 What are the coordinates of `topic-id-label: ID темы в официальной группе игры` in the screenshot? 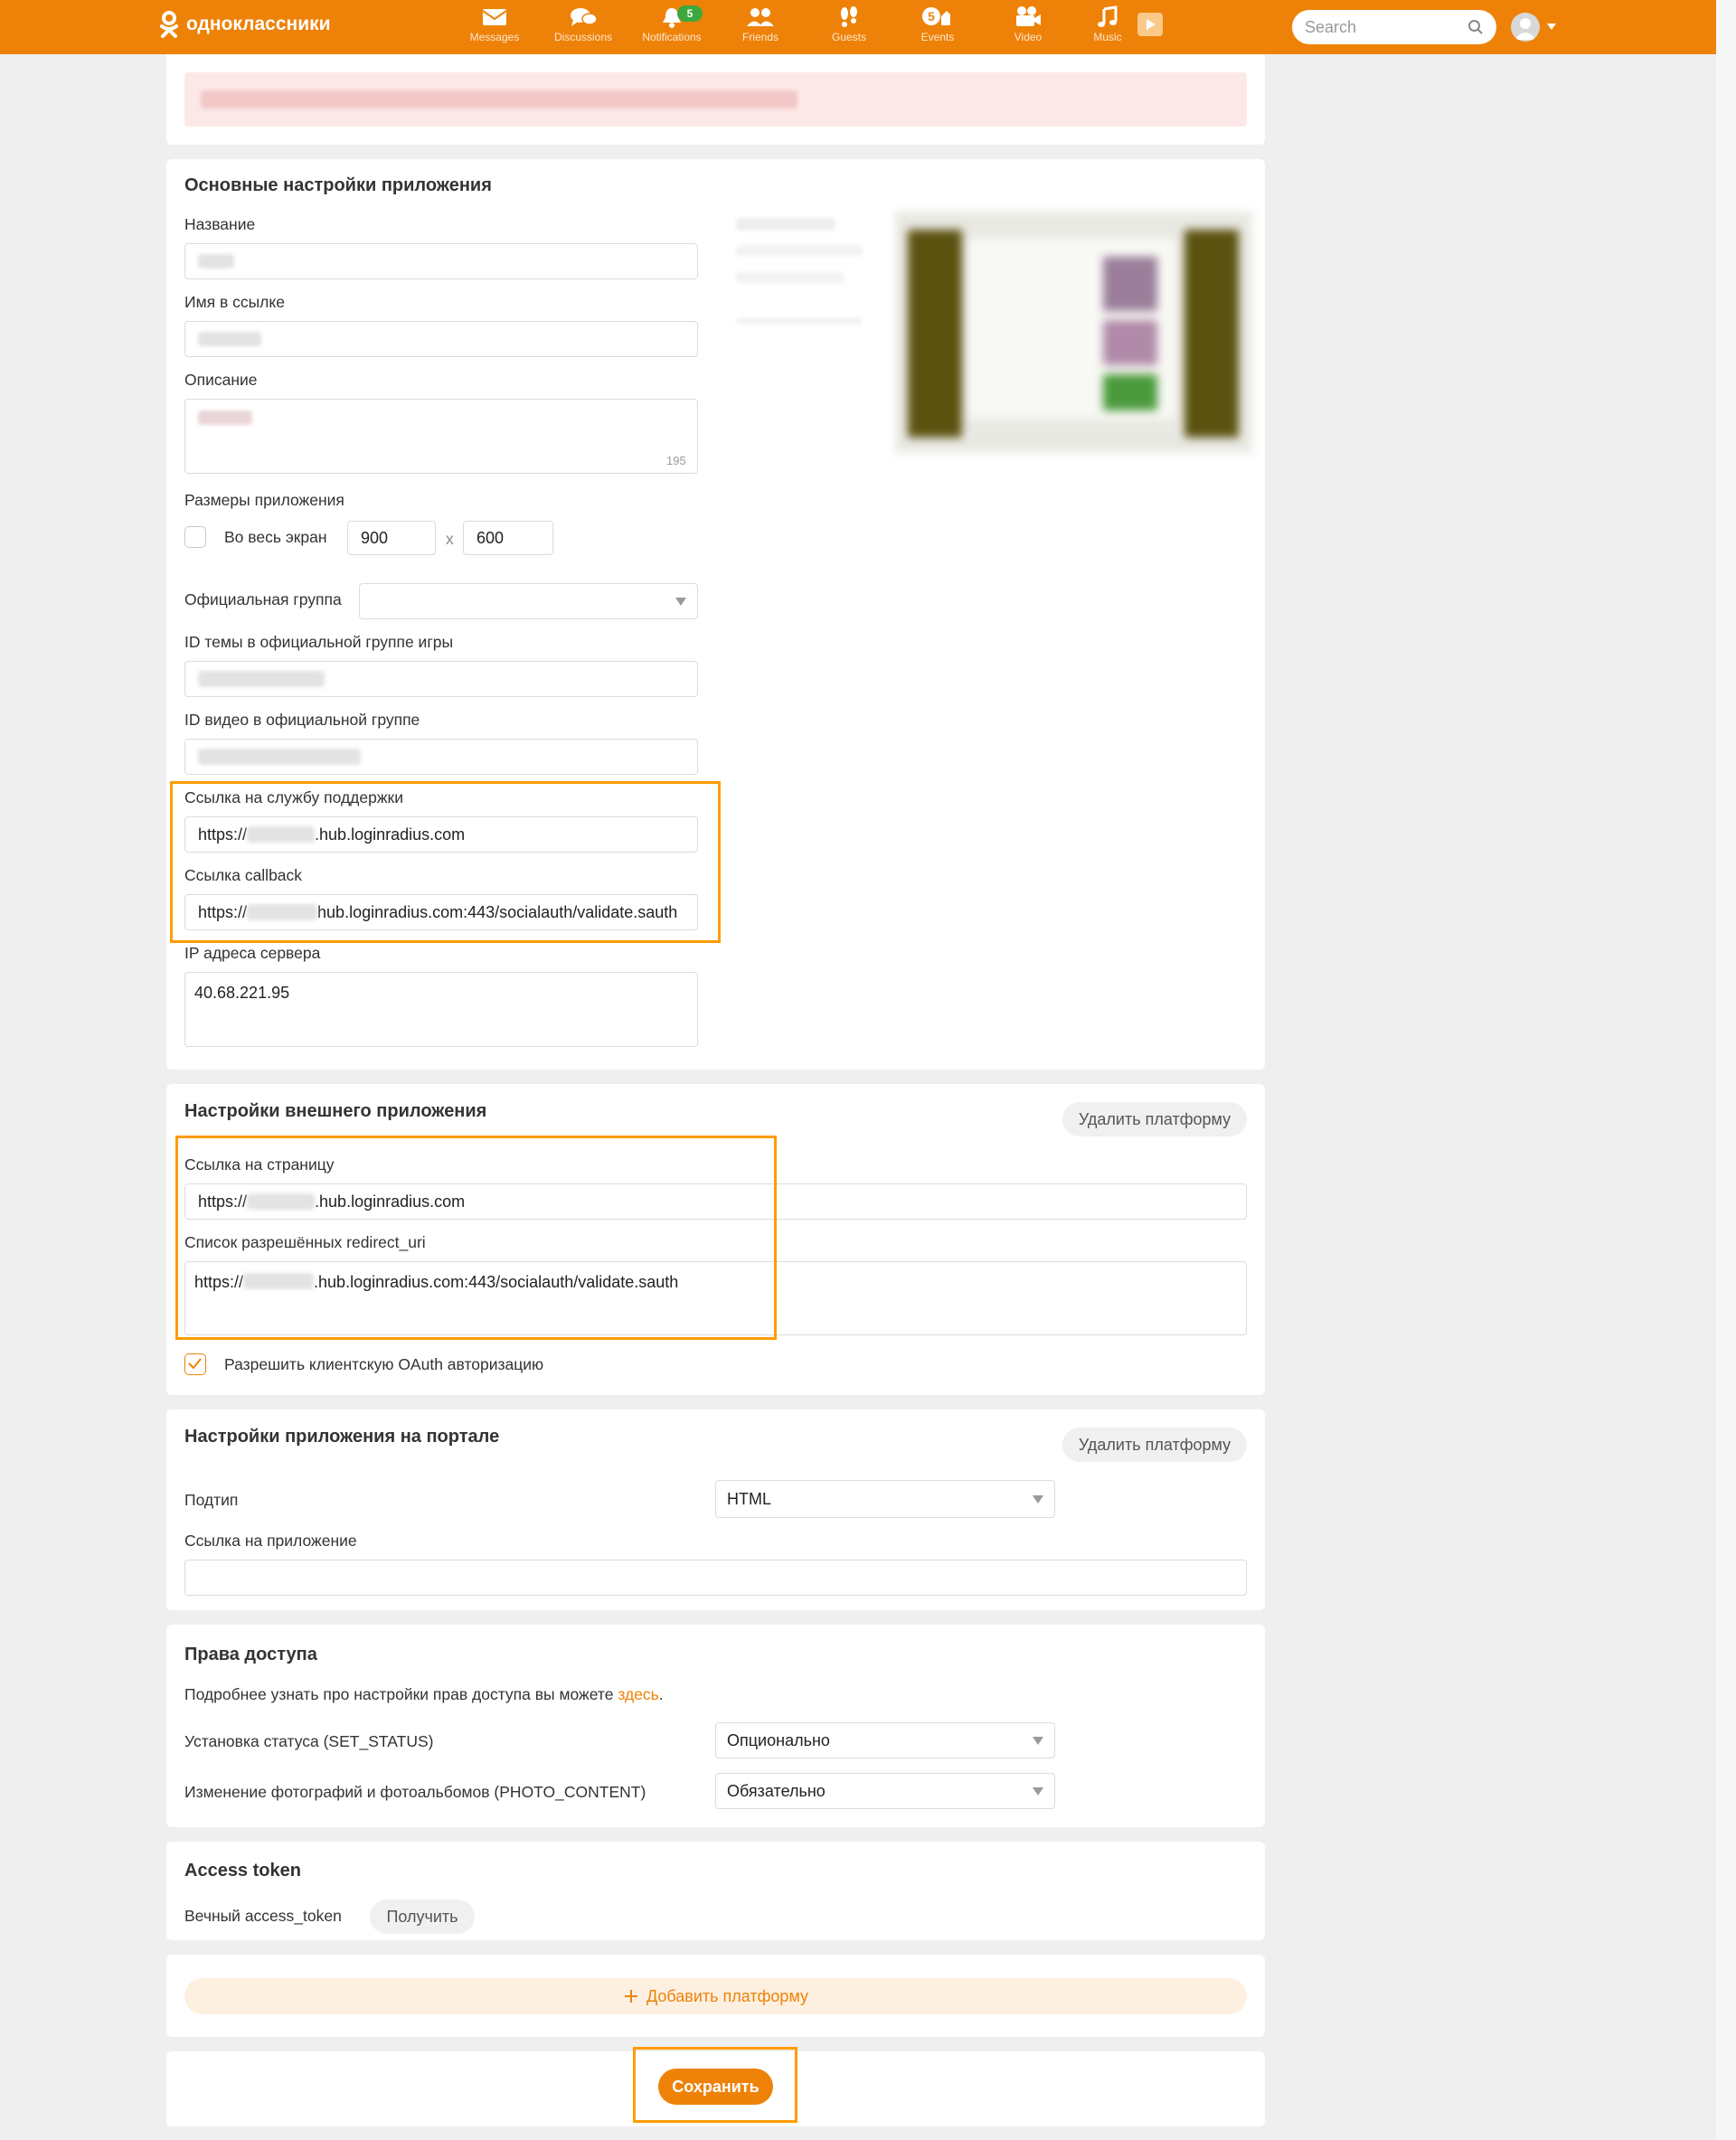 It's located at (319, 642).